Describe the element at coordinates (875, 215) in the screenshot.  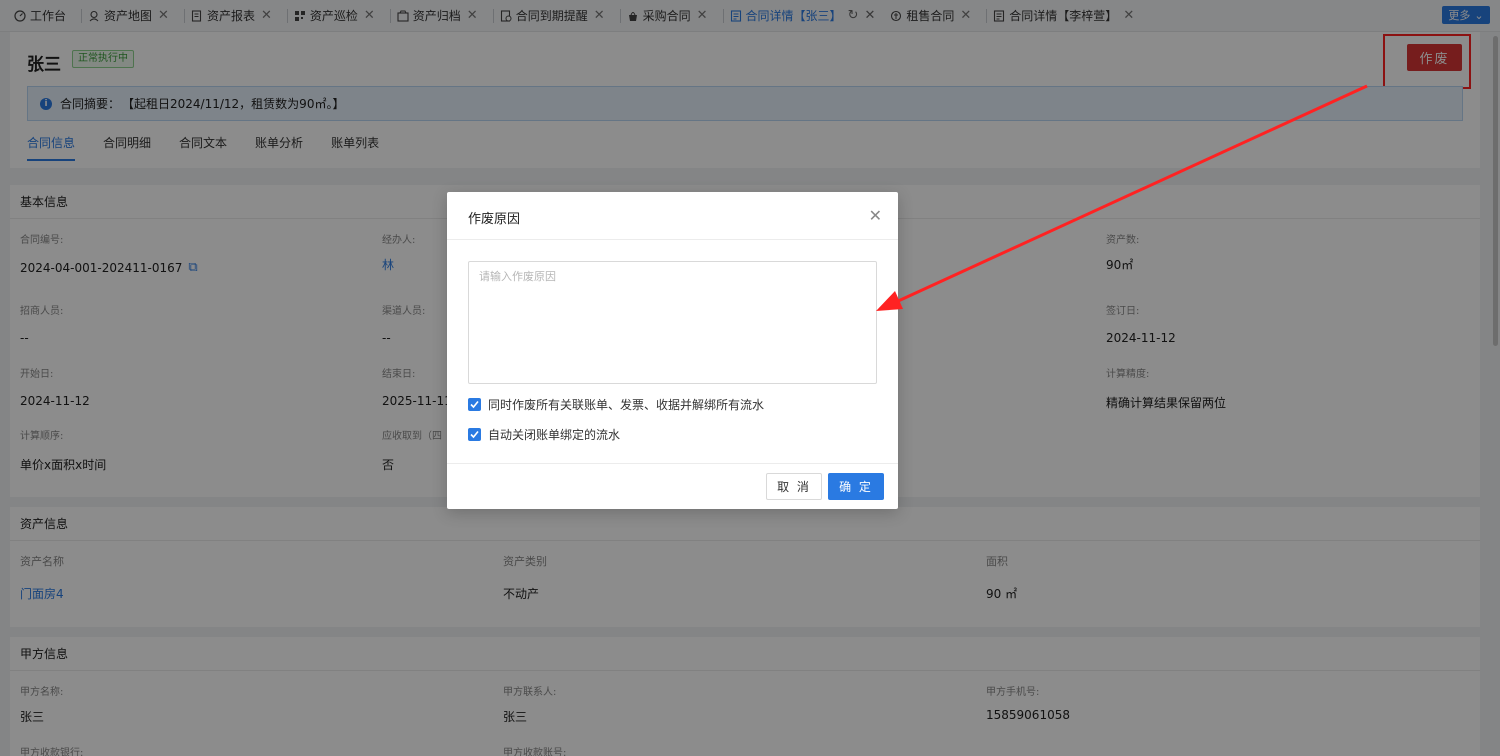
I see `close-icon: ✕` at that location.